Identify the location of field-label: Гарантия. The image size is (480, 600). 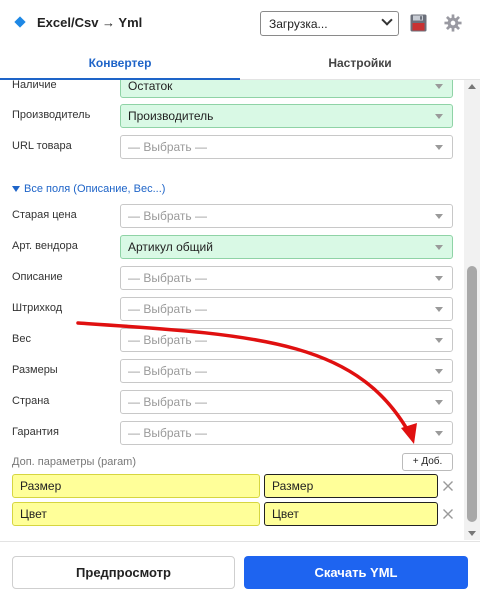
(35, 432).